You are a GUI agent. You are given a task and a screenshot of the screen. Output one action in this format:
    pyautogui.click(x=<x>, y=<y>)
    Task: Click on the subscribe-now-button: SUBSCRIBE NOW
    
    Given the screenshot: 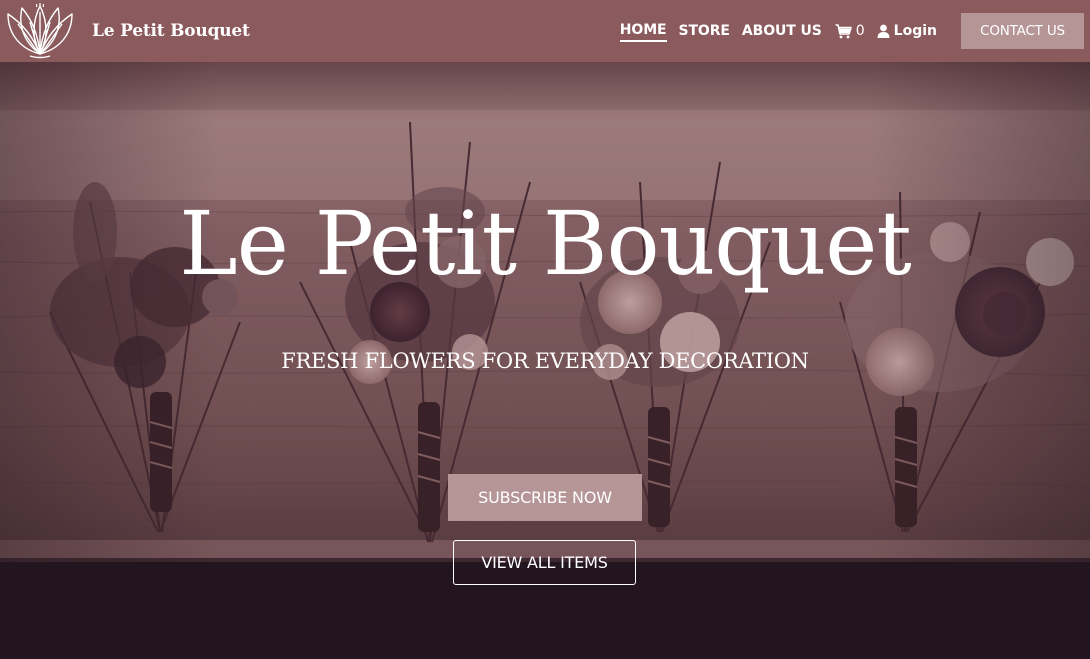 What is the action you would take?
    pyautogui.click(x=545, y=497)
    